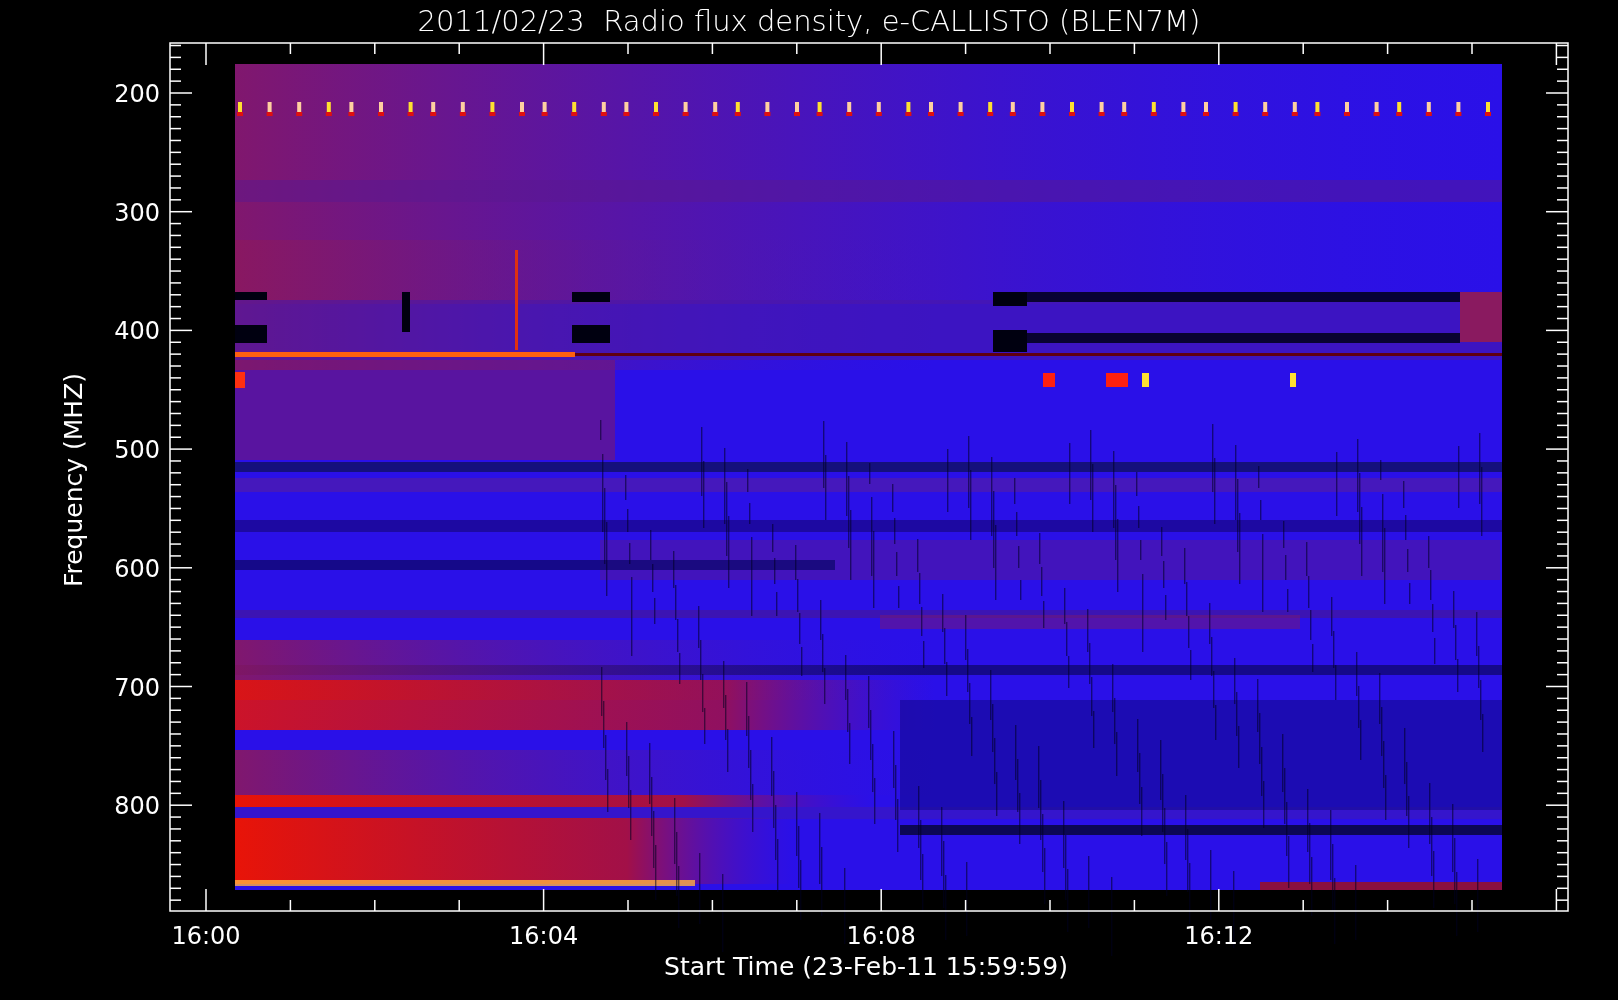 Image resolution: width=1618 pixels, height=1000 pixels. What do you see at coordinates (137, 806) in the screenshot?
I see `tick-label: 800` at bounding box center [137, 806].